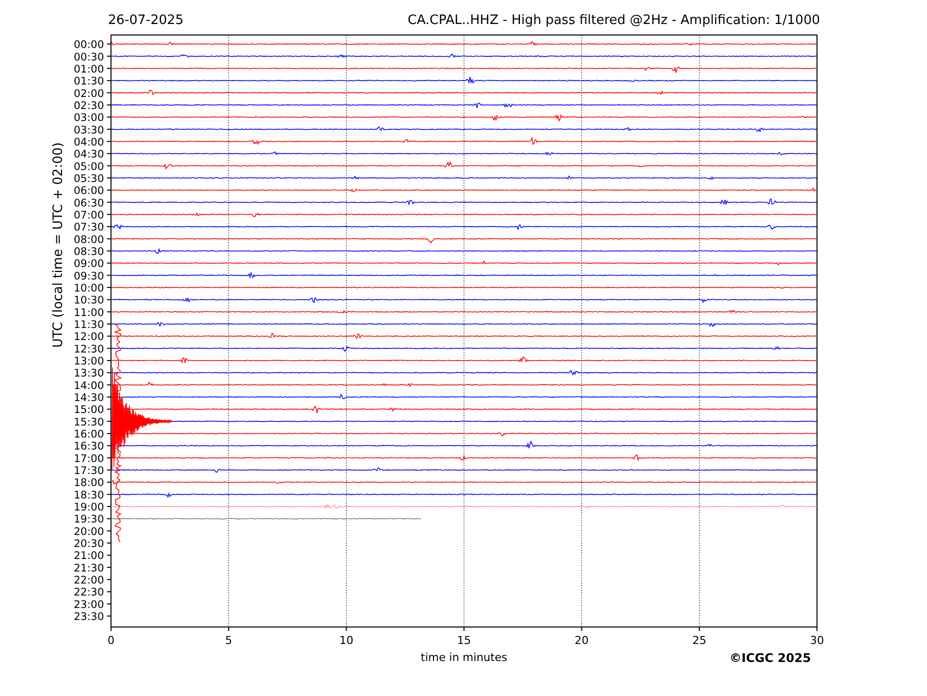 This screenshot has height=696, width=927. I want to click on tick-label: 16:00, so click(89, 434).